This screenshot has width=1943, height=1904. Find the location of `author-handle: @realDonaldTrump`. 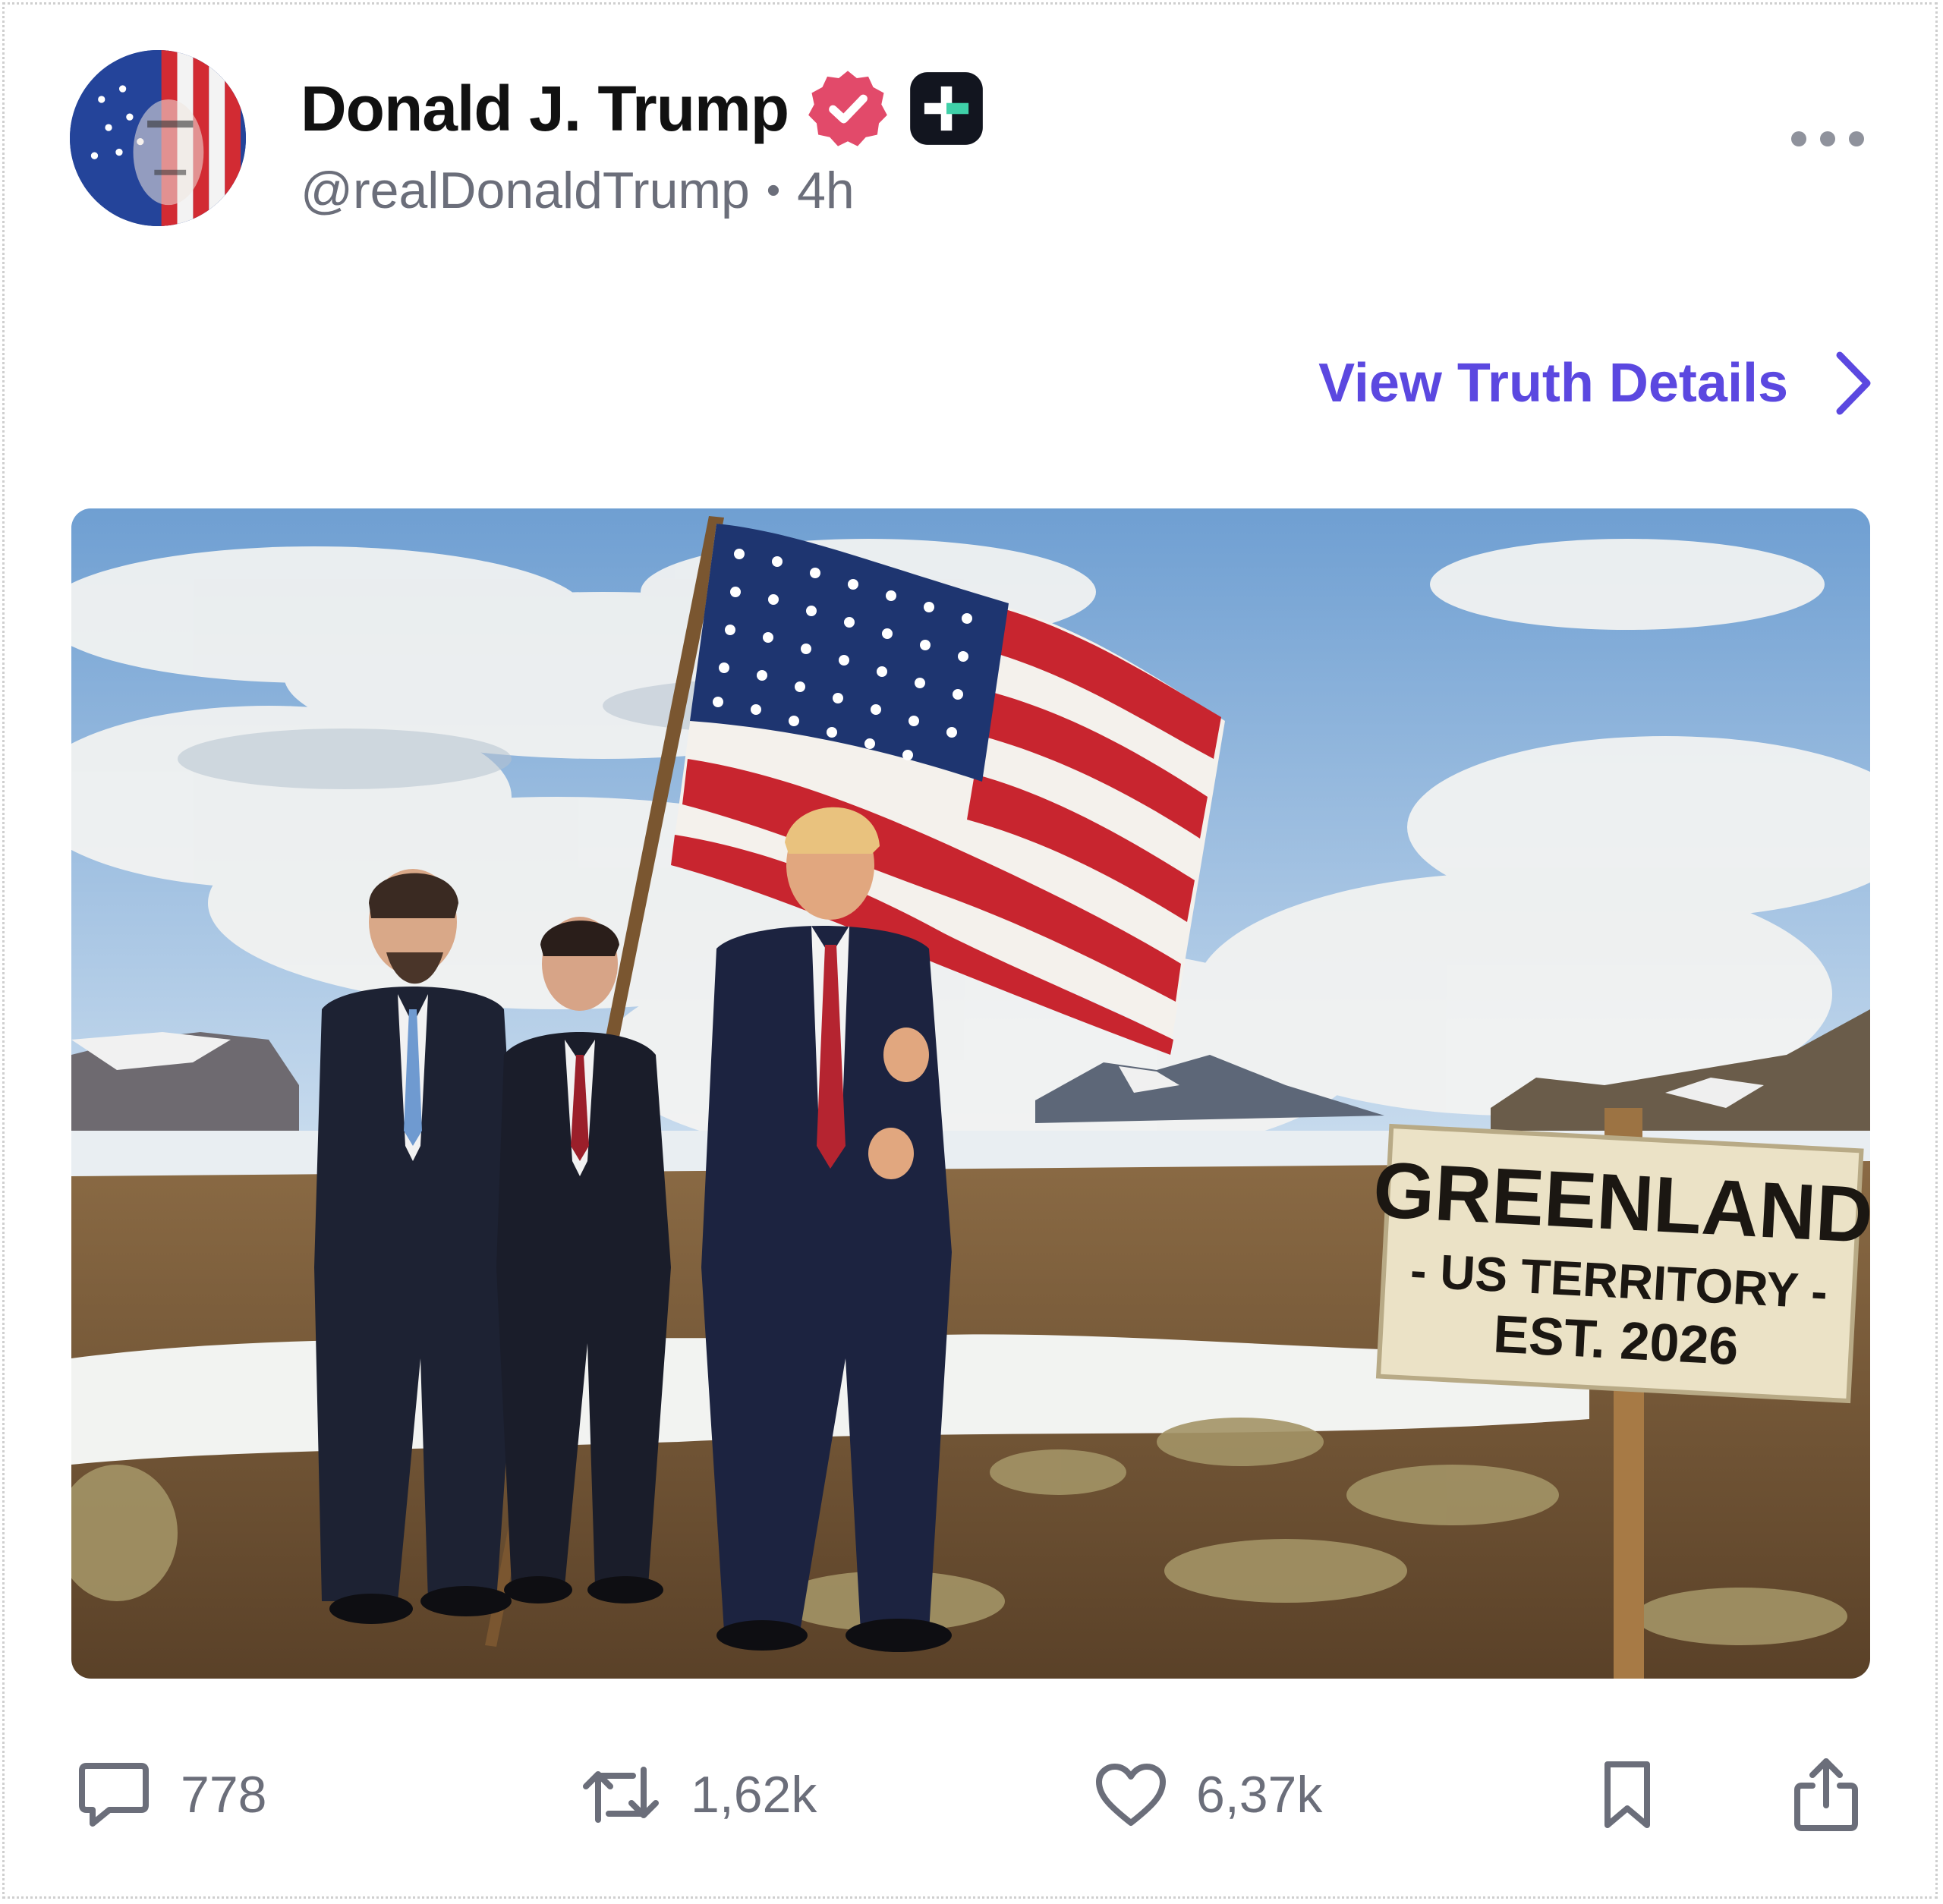

author-handle: @realDonaldTrump is located at coordinates (525, 190).